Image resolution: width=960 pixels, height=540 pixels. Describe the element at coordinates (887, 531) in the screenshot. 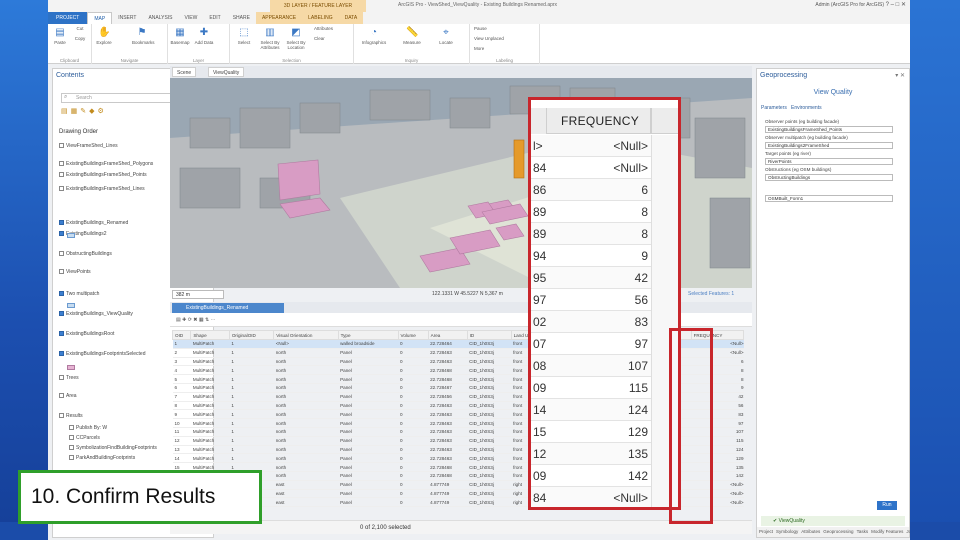

I see `pane-tab: Modify Features` at that location.